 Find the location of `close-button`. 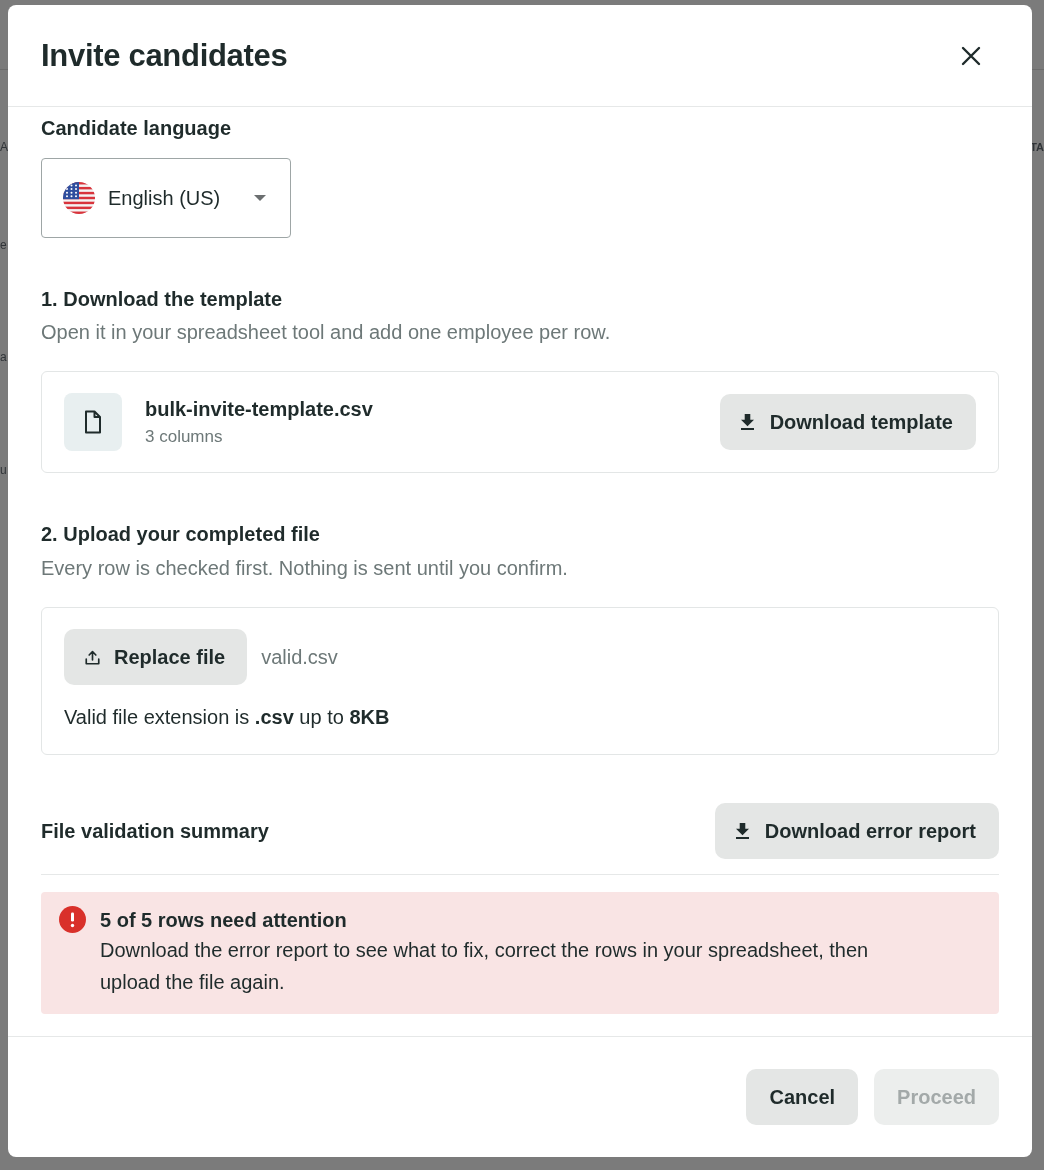

close-button is located at coordinates (971, 55).